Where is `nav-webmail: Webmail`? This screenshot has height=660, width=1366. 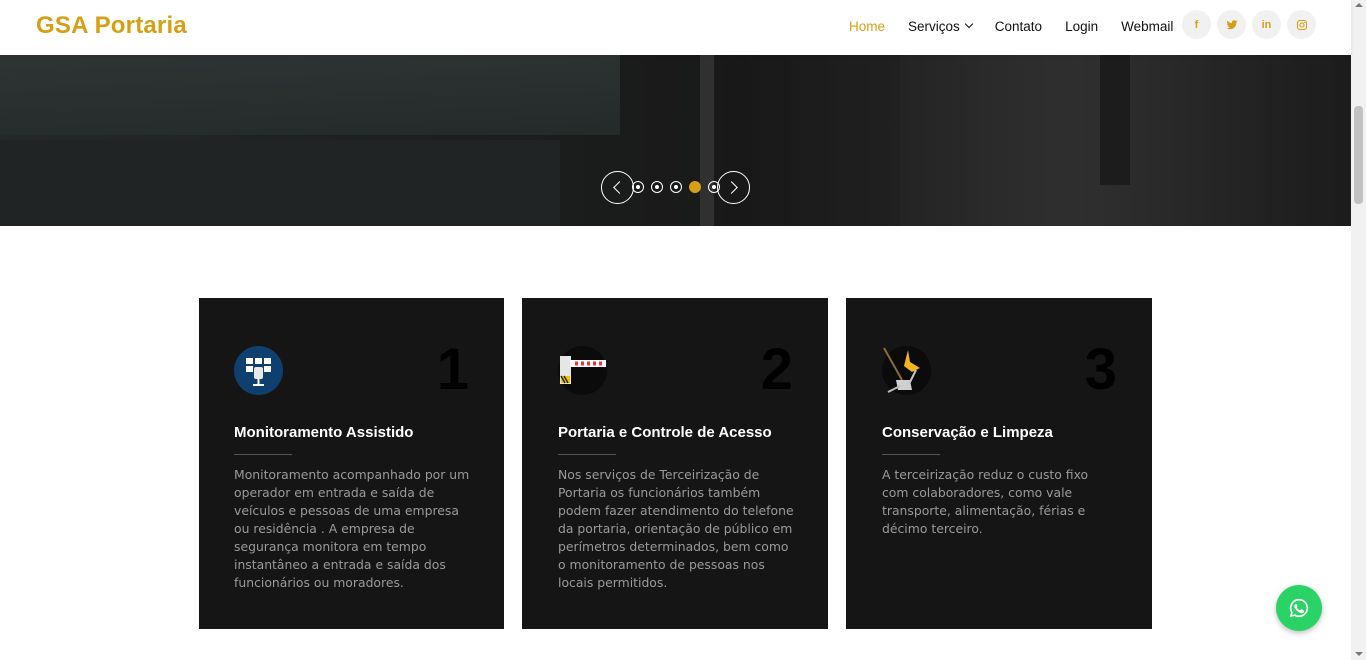 nav-webmail: Webmail is located at coordinates (1147, 26).